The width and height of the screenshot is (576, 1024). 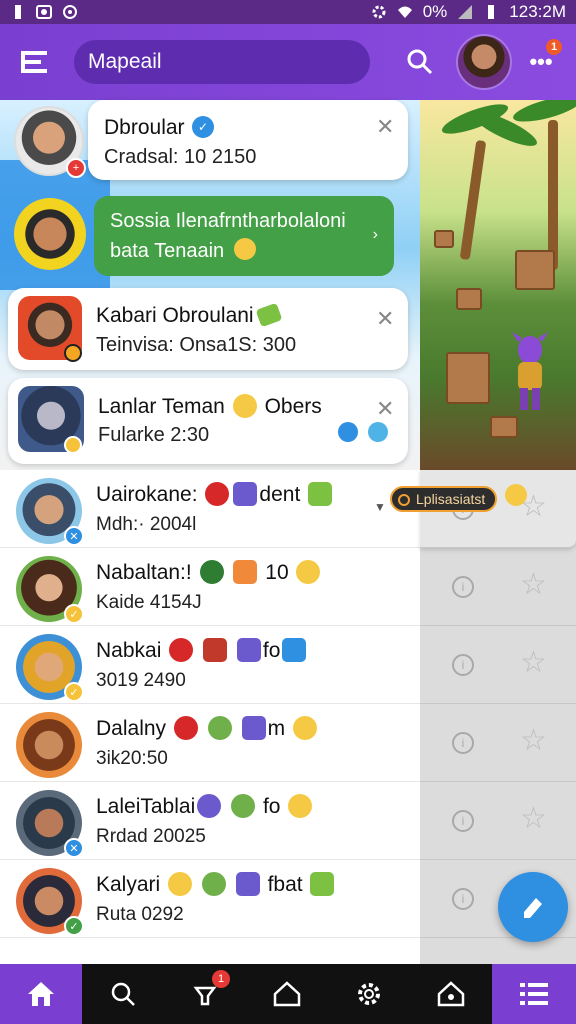 I want to click on nav-community, so click(x=451, y=994).